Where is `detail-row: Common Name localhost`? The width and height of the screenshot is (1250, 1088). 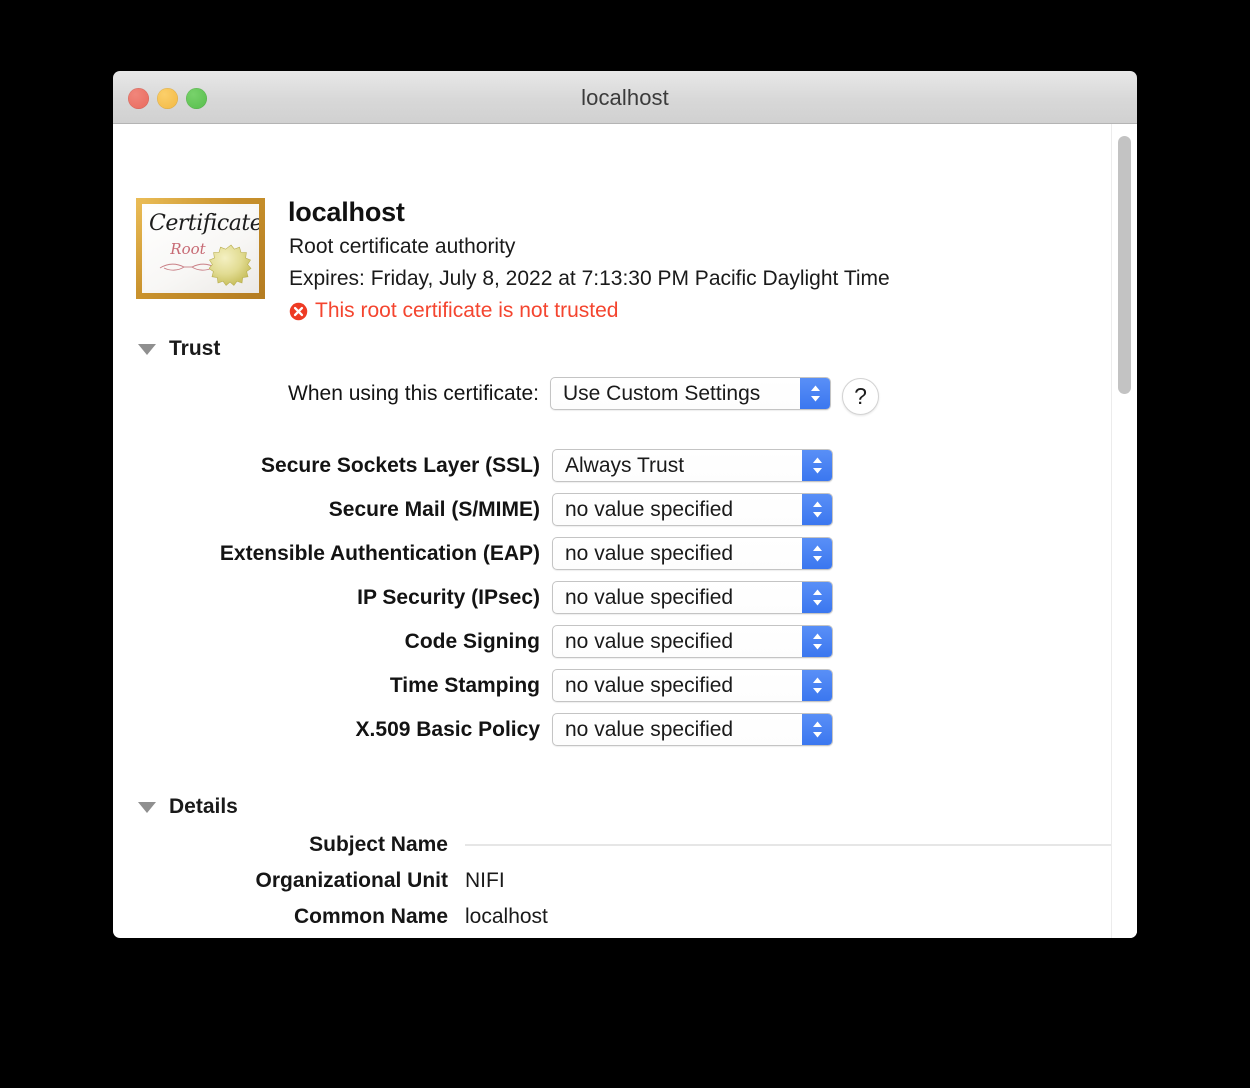 detail-row: Common Name localhost is located at coordinates (343, 917).